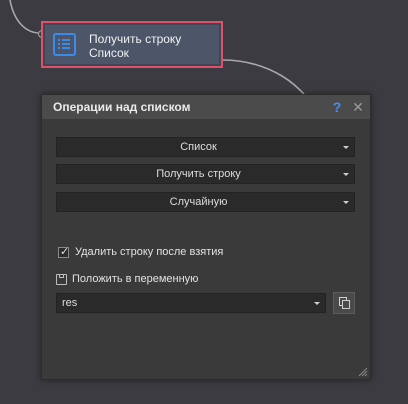 The width and height of the screenshot is (408, 404). Describe the element at coordinates (358, 107) in the screenshot. I see `close-button: ✕` at that location.